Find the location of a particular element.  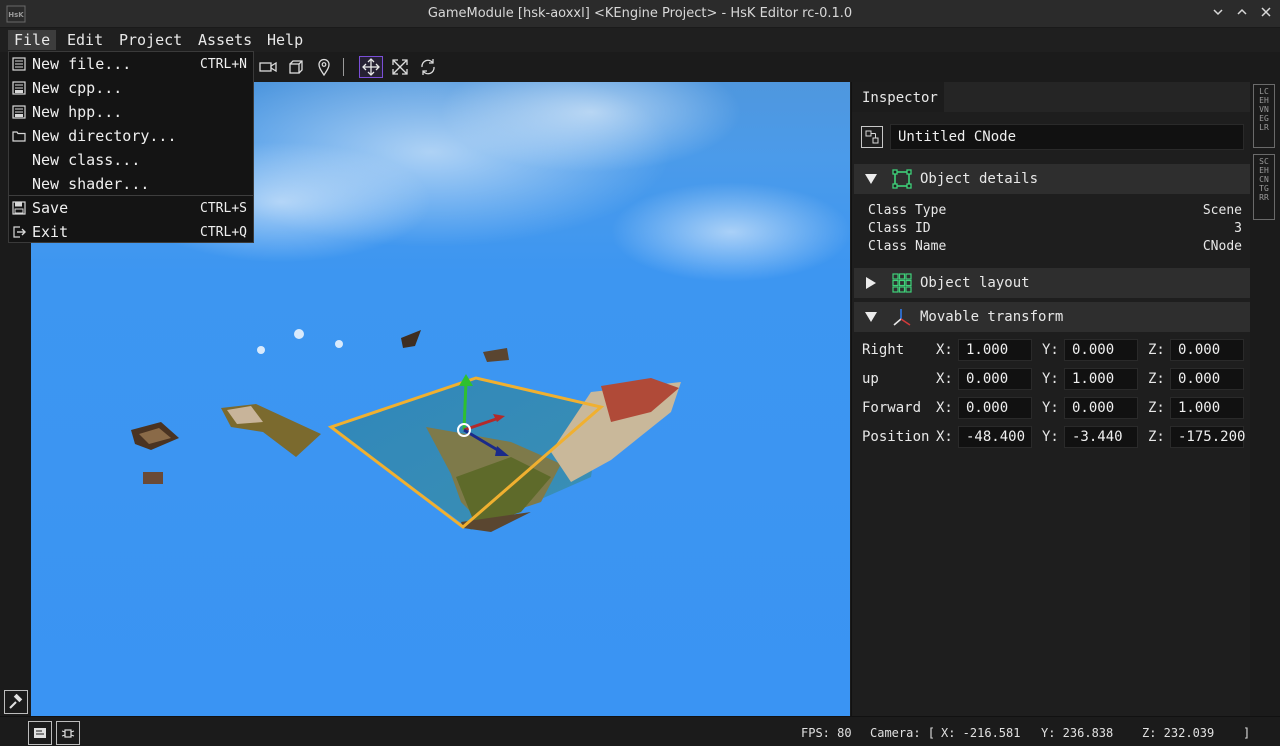

section-title: Movable transform is located at coordinates (992, 317).